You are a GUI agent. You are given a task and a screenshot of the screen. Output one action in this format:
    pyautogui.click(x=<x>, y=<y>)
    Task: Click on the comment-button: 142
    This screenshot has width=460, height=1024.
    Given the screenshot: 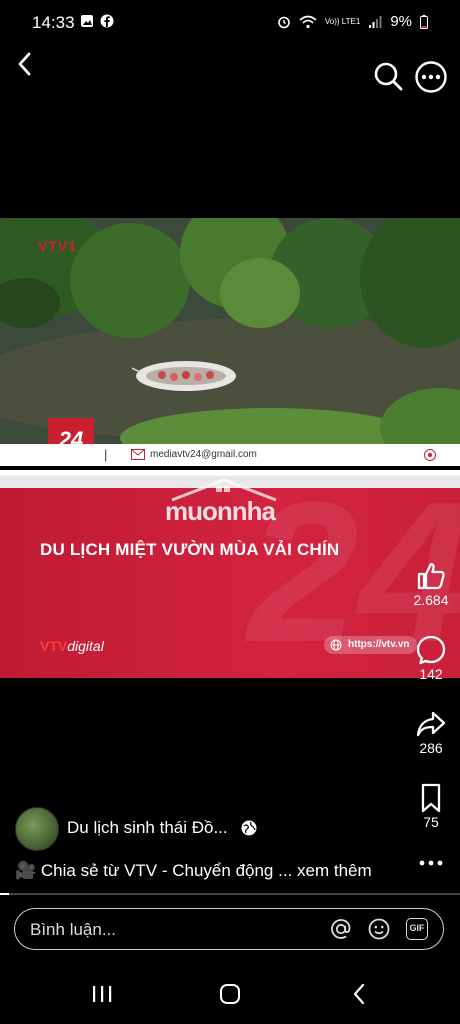 What is the action you would take?
    pyautogui.click(x=431, y=658)
    